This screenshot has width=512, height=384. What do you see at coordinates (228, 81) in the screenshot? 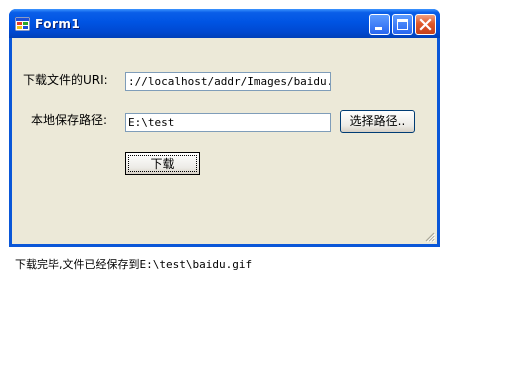
I see `uri-input: ://localhost/addr/Images/baidu.gif` at bounding box center [228, 81].